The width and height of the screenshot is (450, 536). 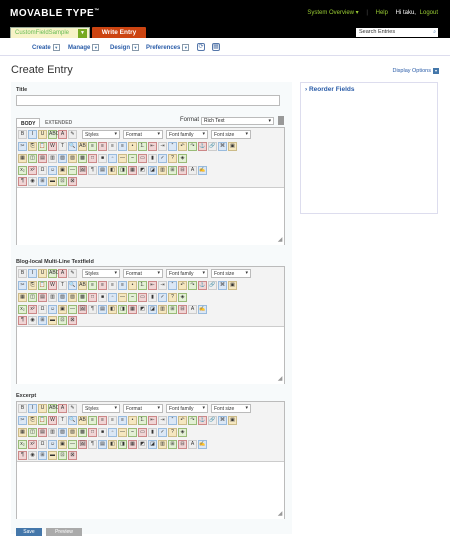 I want to click on search-icon: ⌕, so click(x=434, y=32).